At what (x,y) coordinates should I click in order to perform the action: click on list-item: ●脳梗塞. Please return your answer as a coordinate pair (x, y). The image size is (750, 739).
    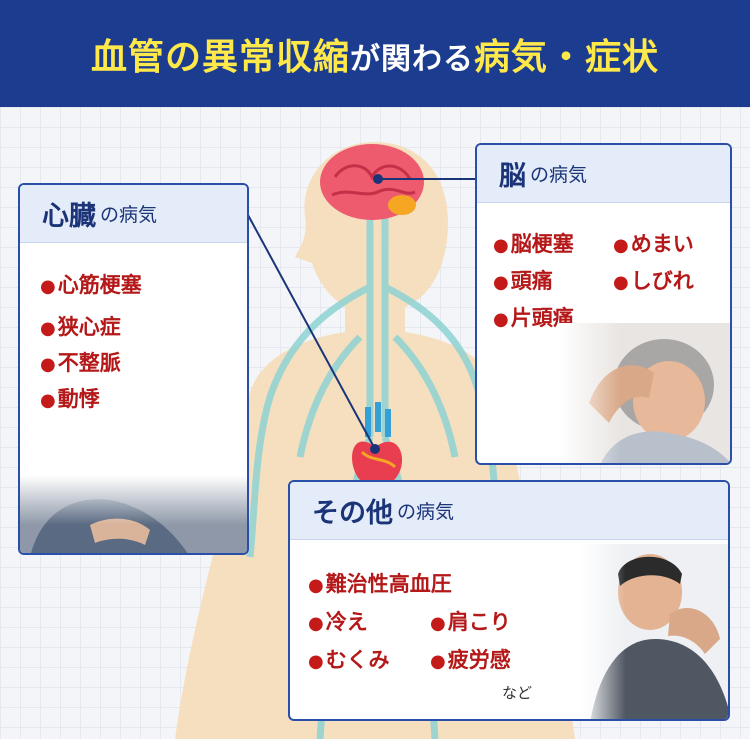
    Looking at the image, I should click on (533, 244).